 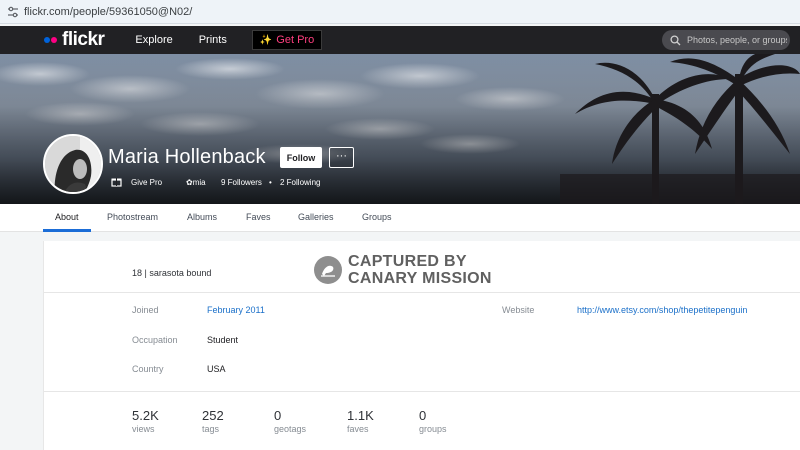 I want to click on avatar, so click(x=73, y=164).